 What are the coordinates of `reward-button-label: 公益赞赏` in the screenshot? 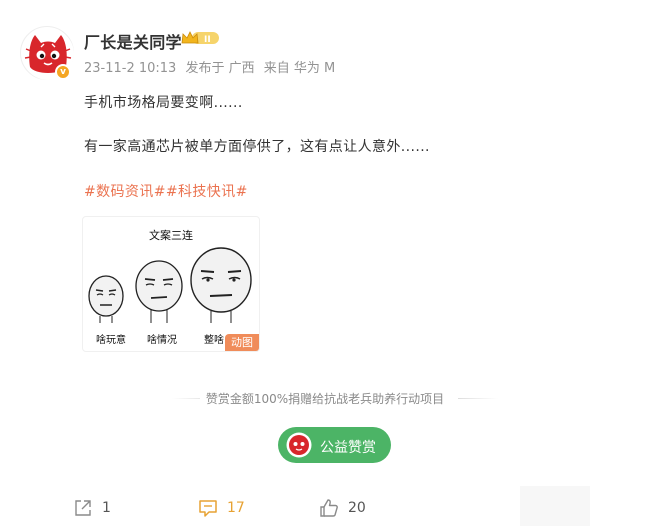 It's located at (348, 448).